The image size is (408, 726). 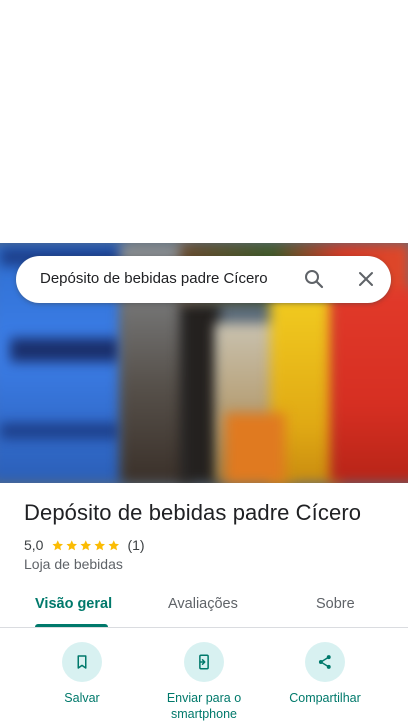 I want to click on share-label: Compartilhar, so click(x=325, y=698).